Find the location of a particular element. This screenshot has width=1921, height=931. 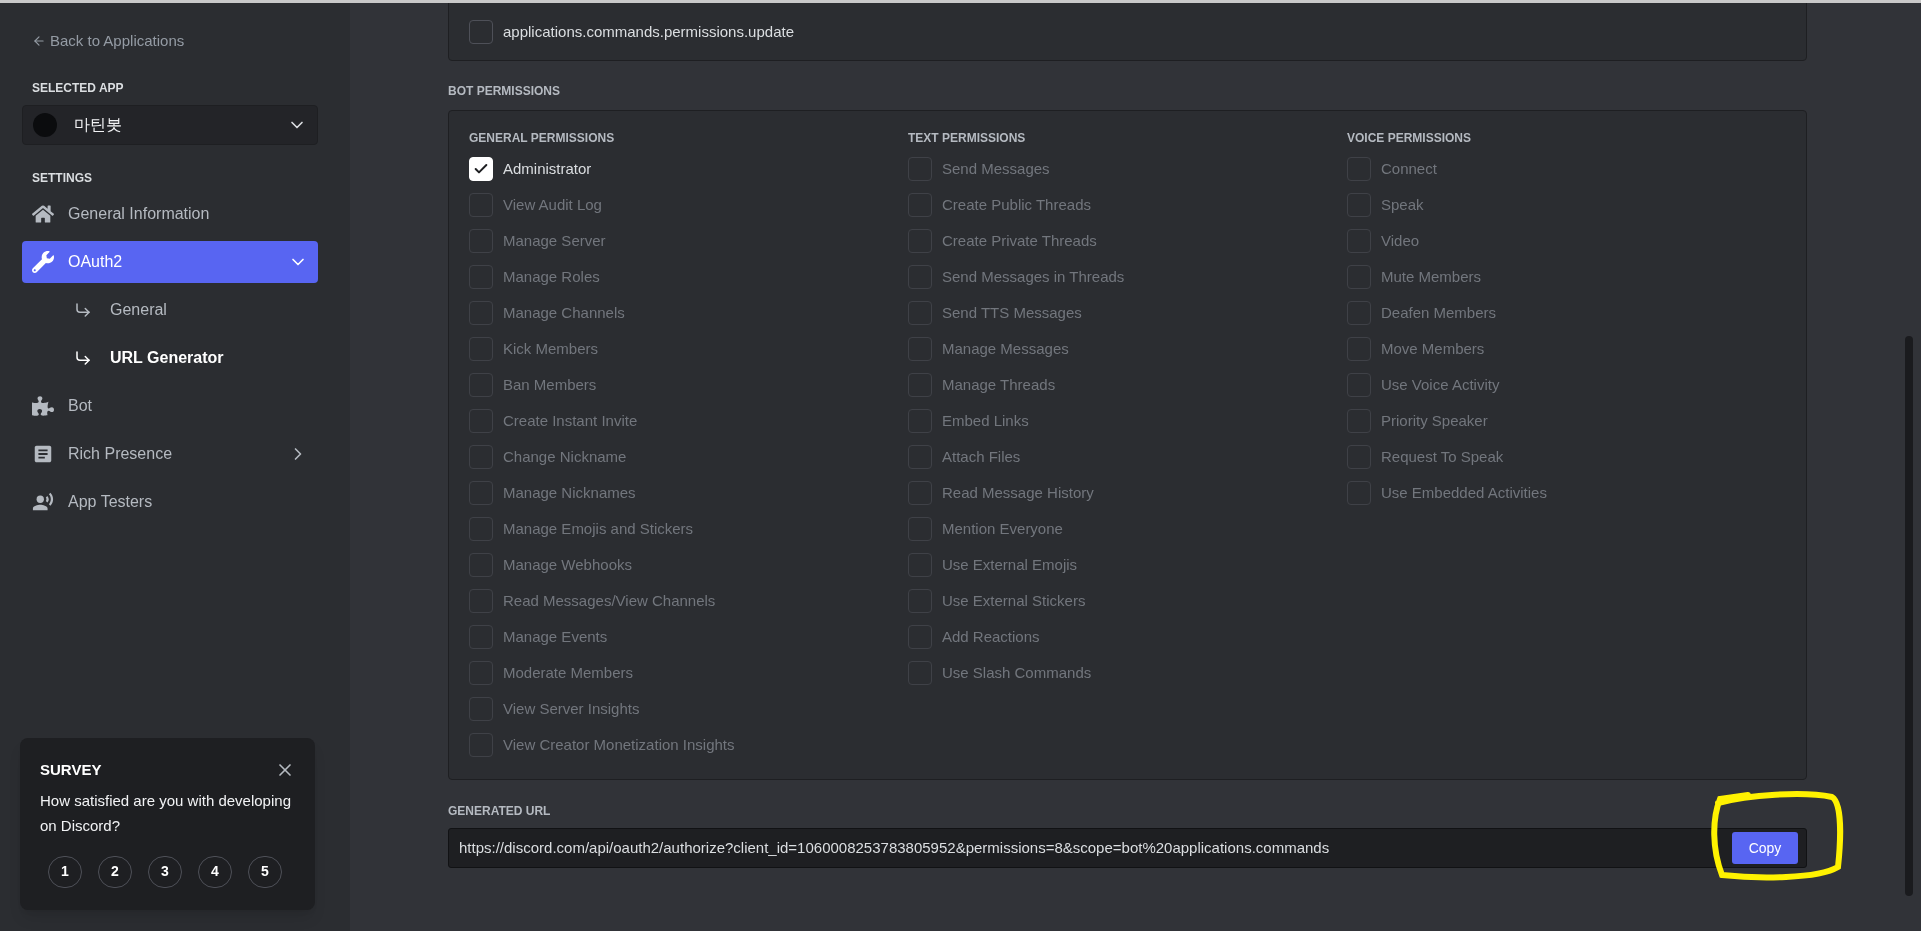

permission-label: Use Voice Activity is located at coordinates (1440, 384).